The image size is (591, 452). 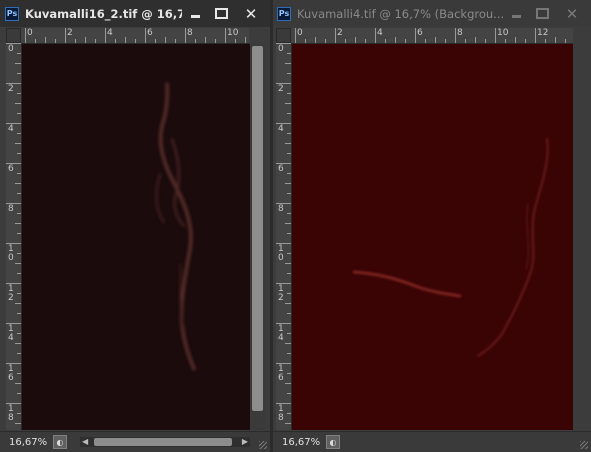 I want to click on vertical-scrollbar-area, so click(x=582, y=236).